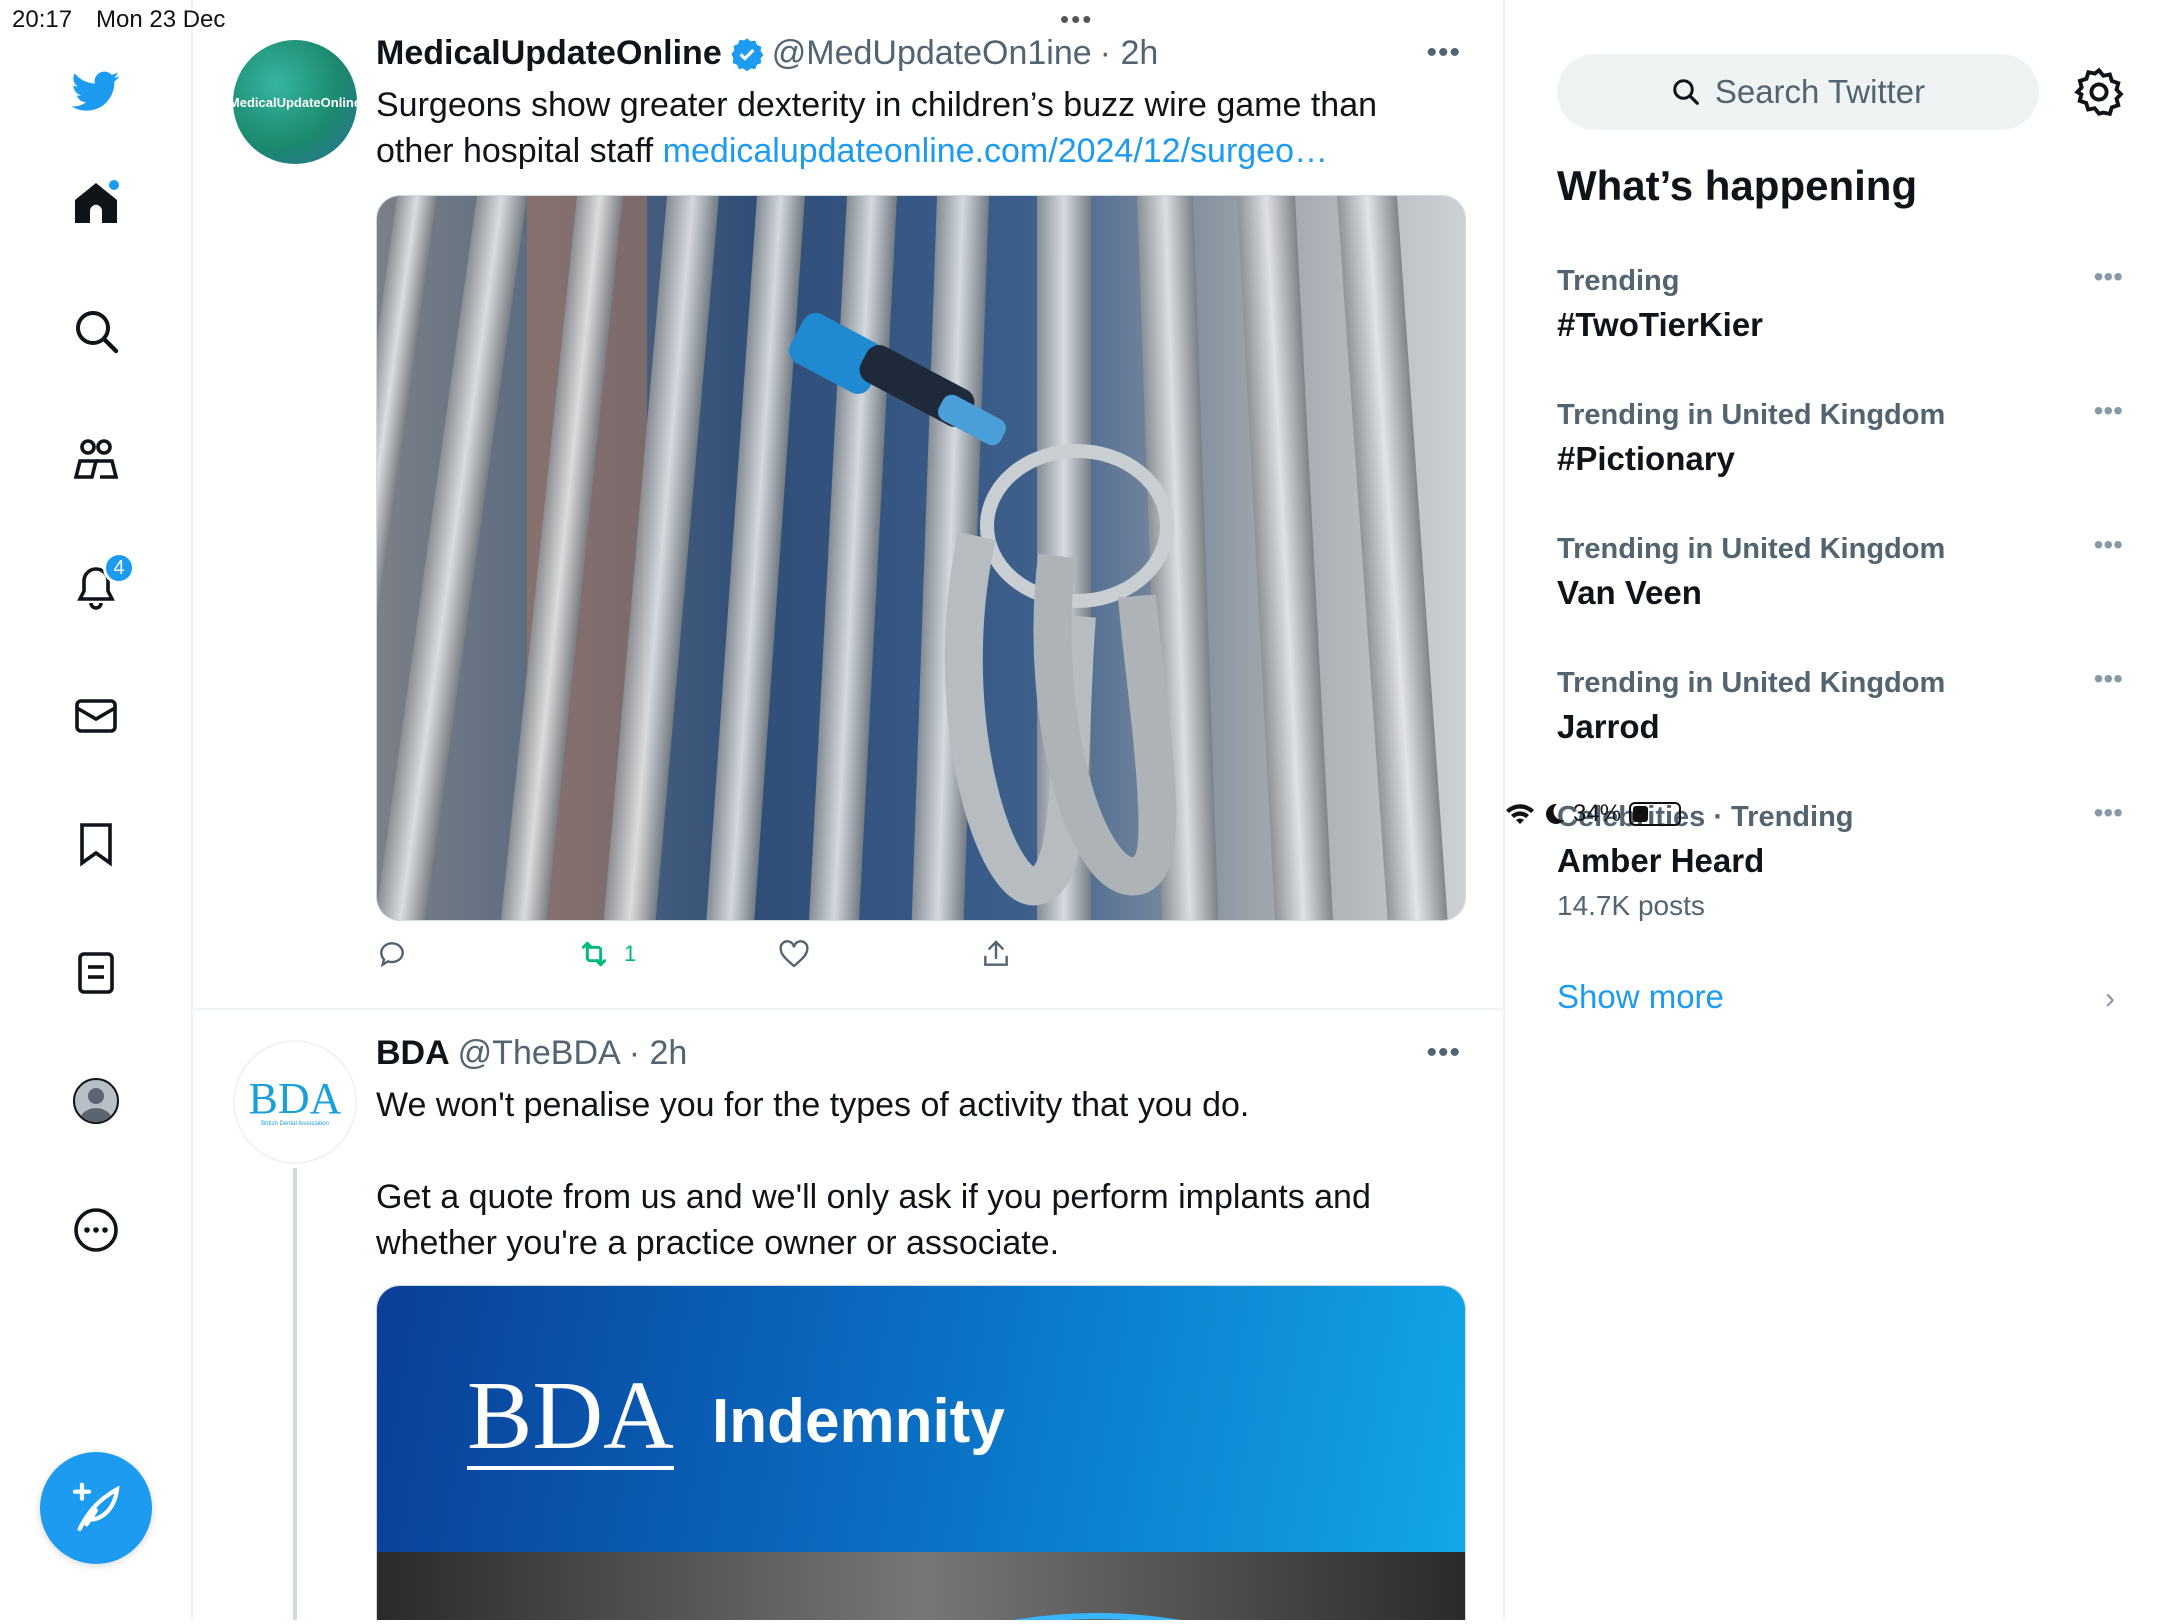 This screenshot has width=2160, height=1624. I want to click on retweet-button: 1, so click(677, 954).